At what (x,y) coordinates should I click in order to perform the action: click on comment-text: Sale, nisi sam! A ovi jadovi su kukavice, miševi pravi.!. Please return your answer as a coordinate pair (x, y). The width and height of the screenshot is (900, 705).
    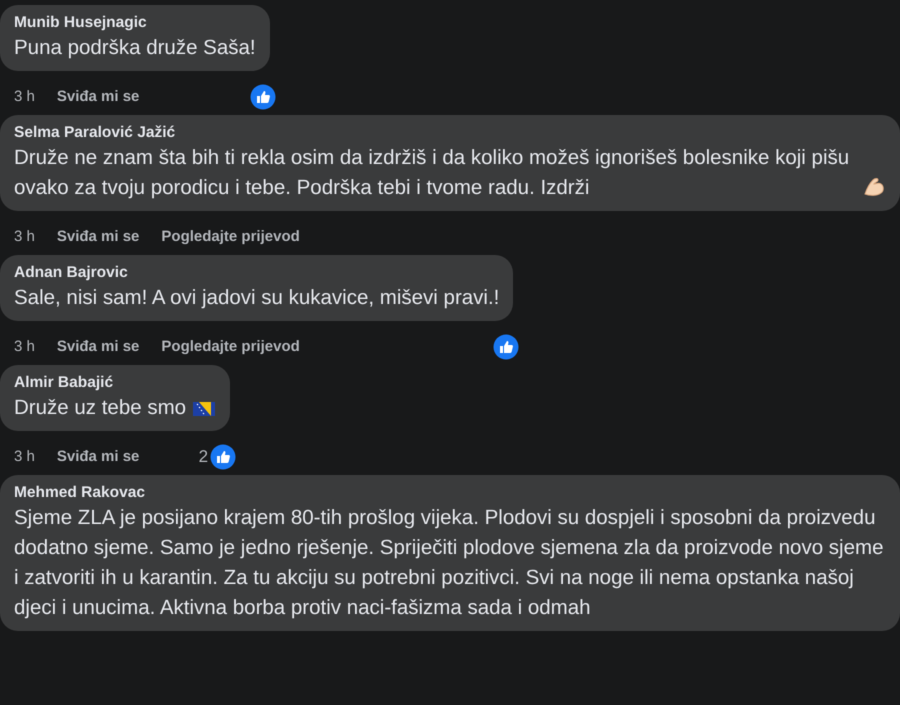
    Looking at the image, I should click on (257, 298).